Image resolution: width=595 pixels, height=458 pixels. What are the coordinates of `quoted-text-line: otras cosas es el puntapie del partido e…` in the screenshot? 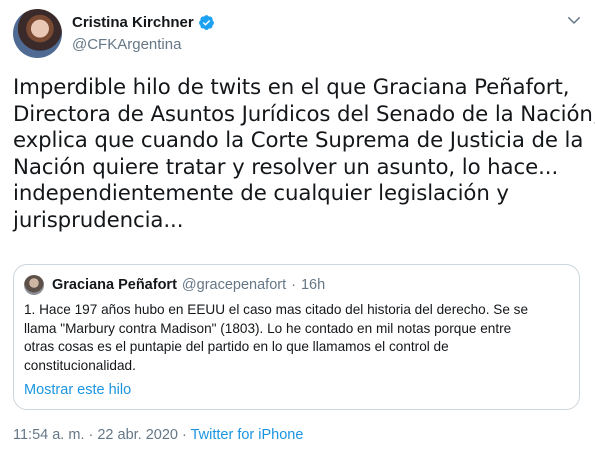 It's located at (236, 346).